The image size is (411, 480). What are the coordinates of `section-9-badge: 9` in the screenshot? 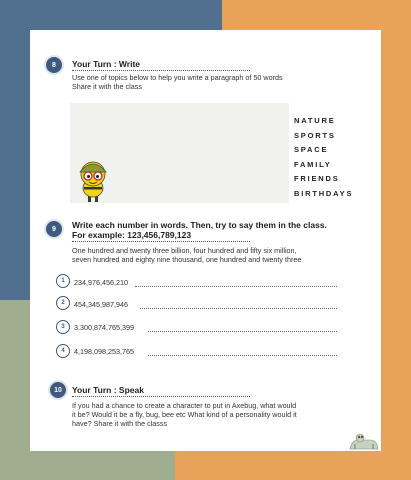 It's located at (54, 229).